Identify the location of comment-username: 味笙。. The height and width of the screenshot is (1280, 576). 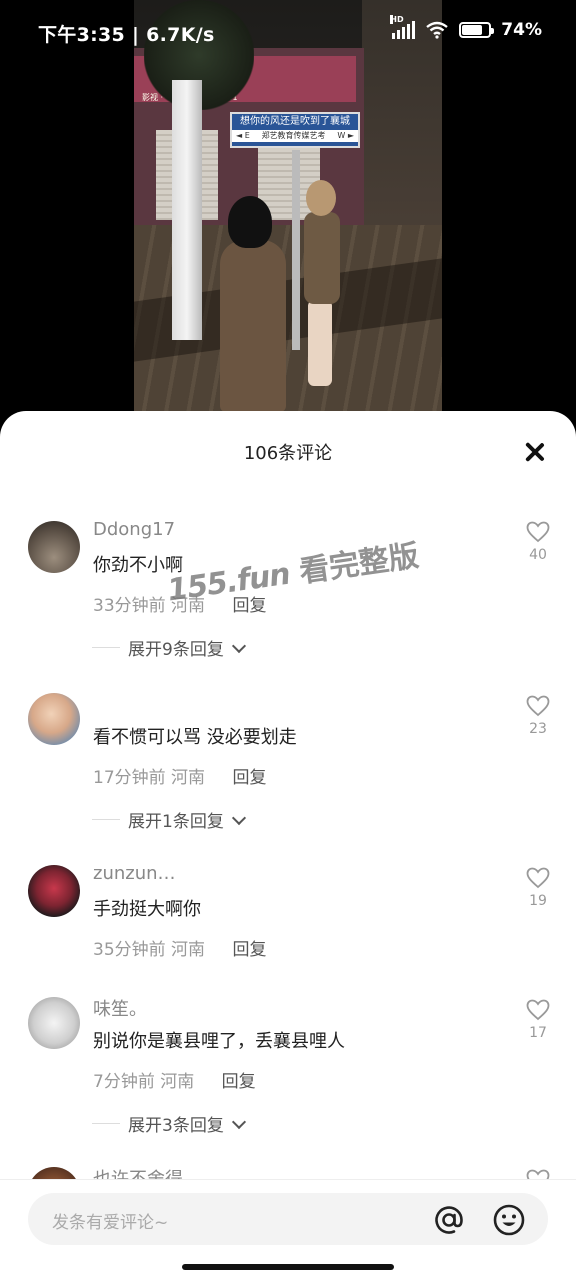
(120, 1008).